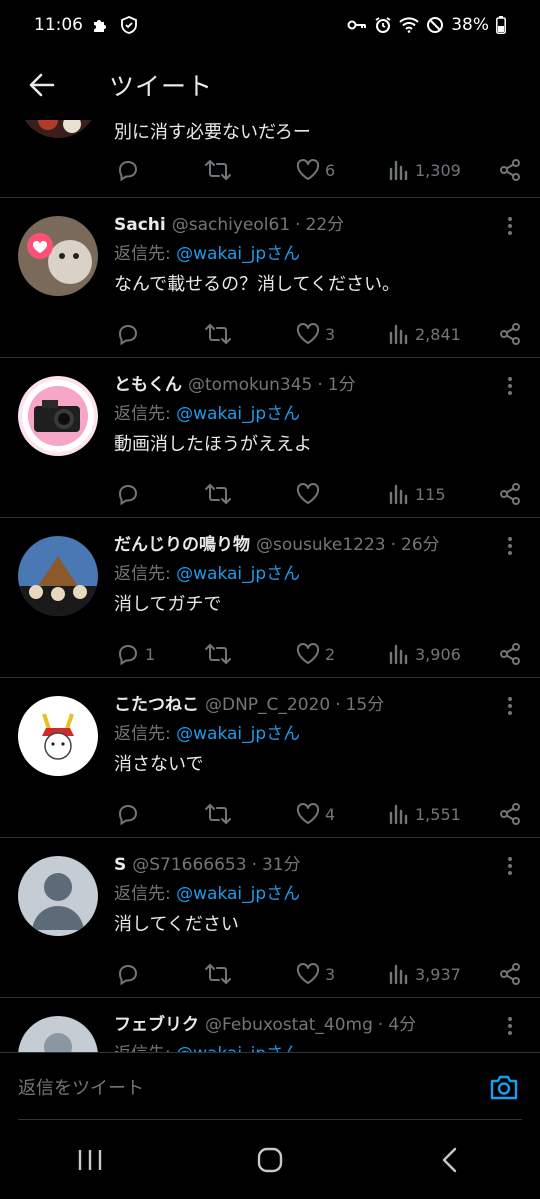  I want to click on views-icon, so click(398, 654).